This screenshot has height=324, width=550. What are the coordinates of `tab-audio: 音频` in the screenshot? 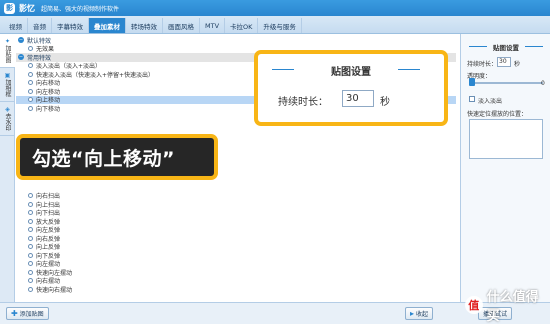 It's located at (40, 25).